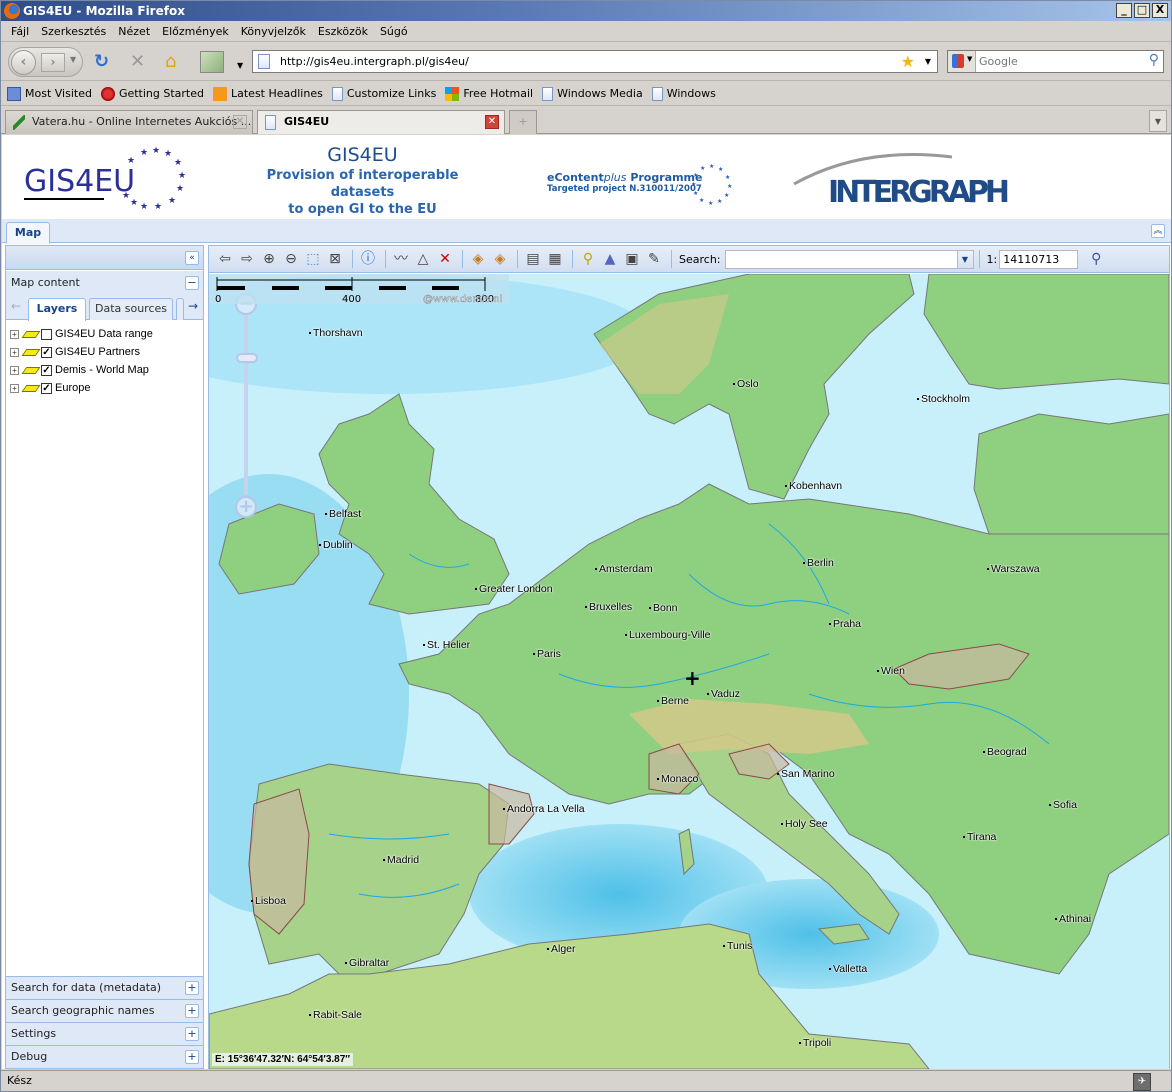 This screenshot has height=1092, width=1172. Describe the element at coordinates (840, 259) in the screenshot. I see `map-search-input` at that location.